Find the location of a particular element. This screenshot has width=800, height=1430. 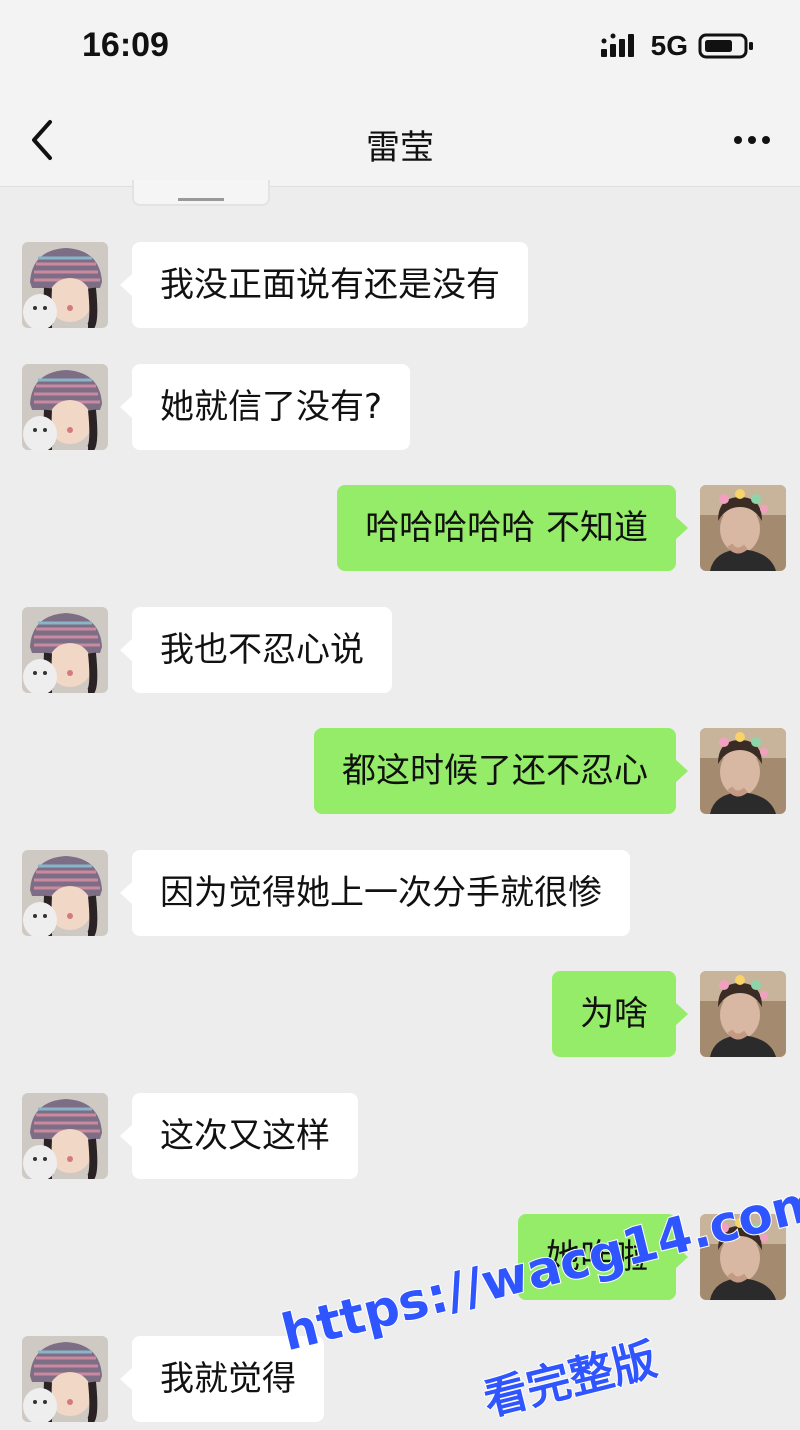

incoming-message: 她就信了没有? is located at coordinates (400, 407).